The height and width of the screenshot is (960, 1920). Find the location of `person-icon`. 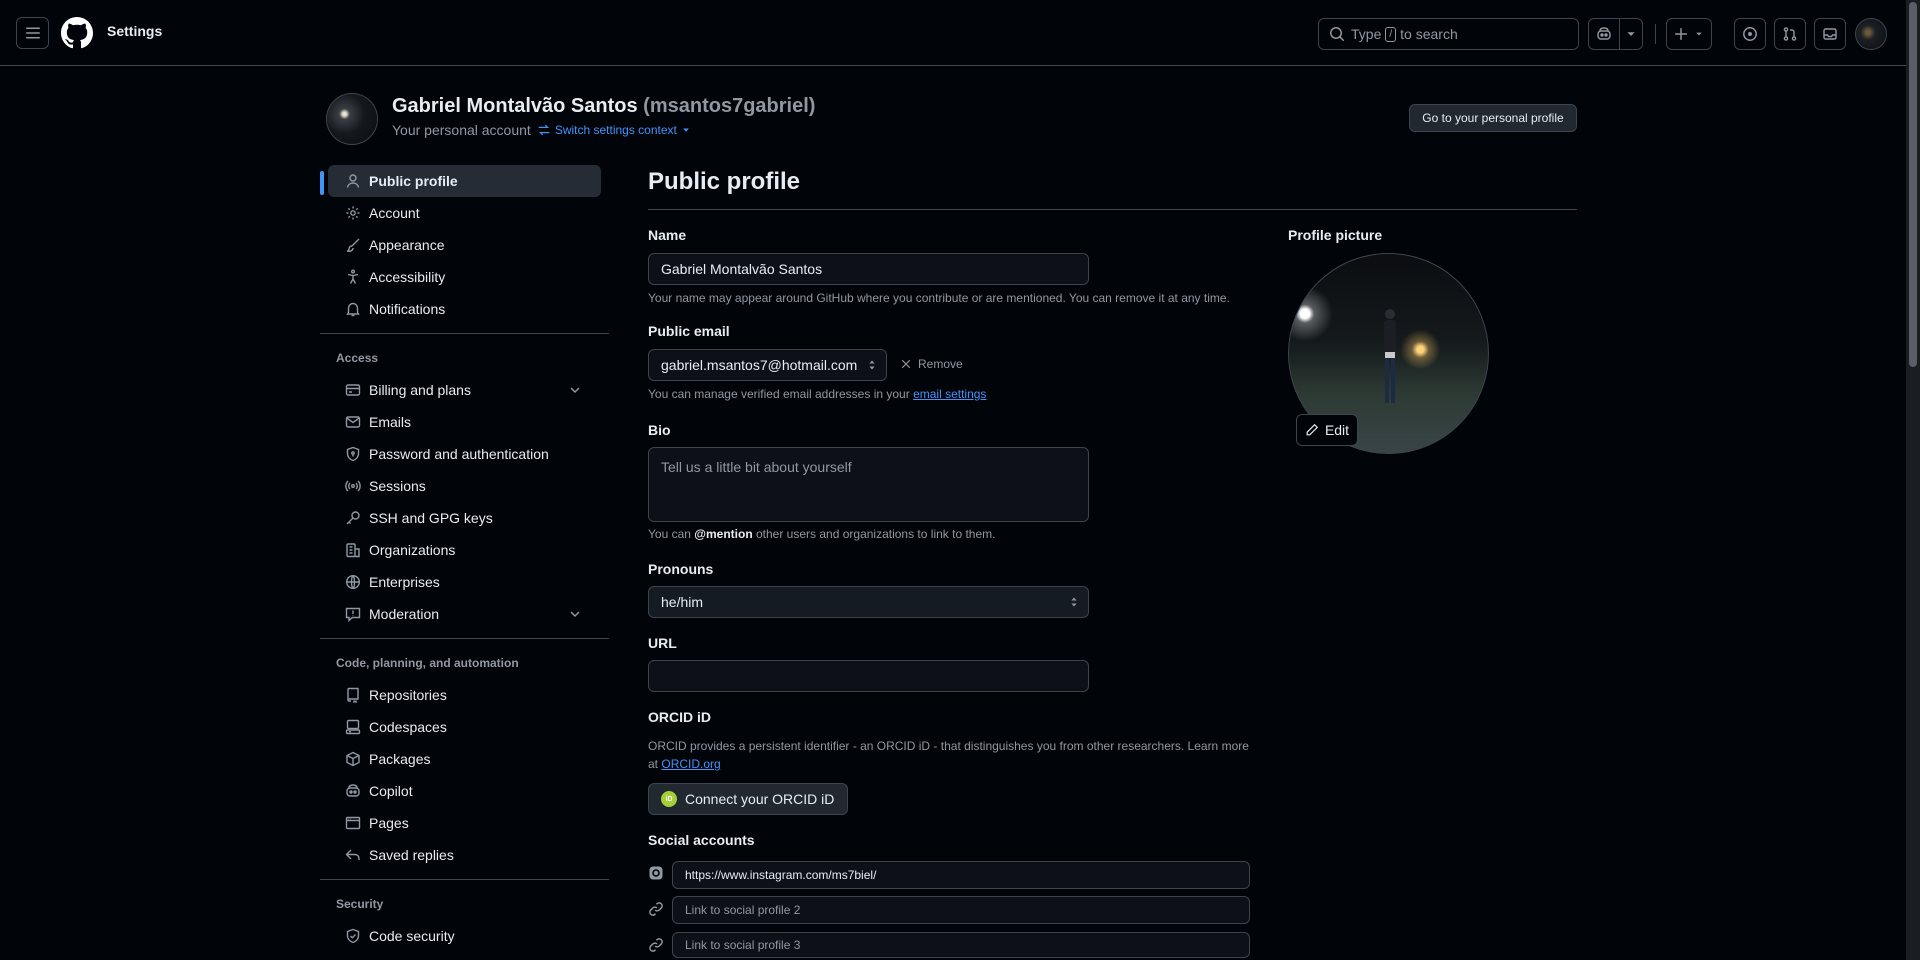

person-icon is located at coordinates (353, 181).